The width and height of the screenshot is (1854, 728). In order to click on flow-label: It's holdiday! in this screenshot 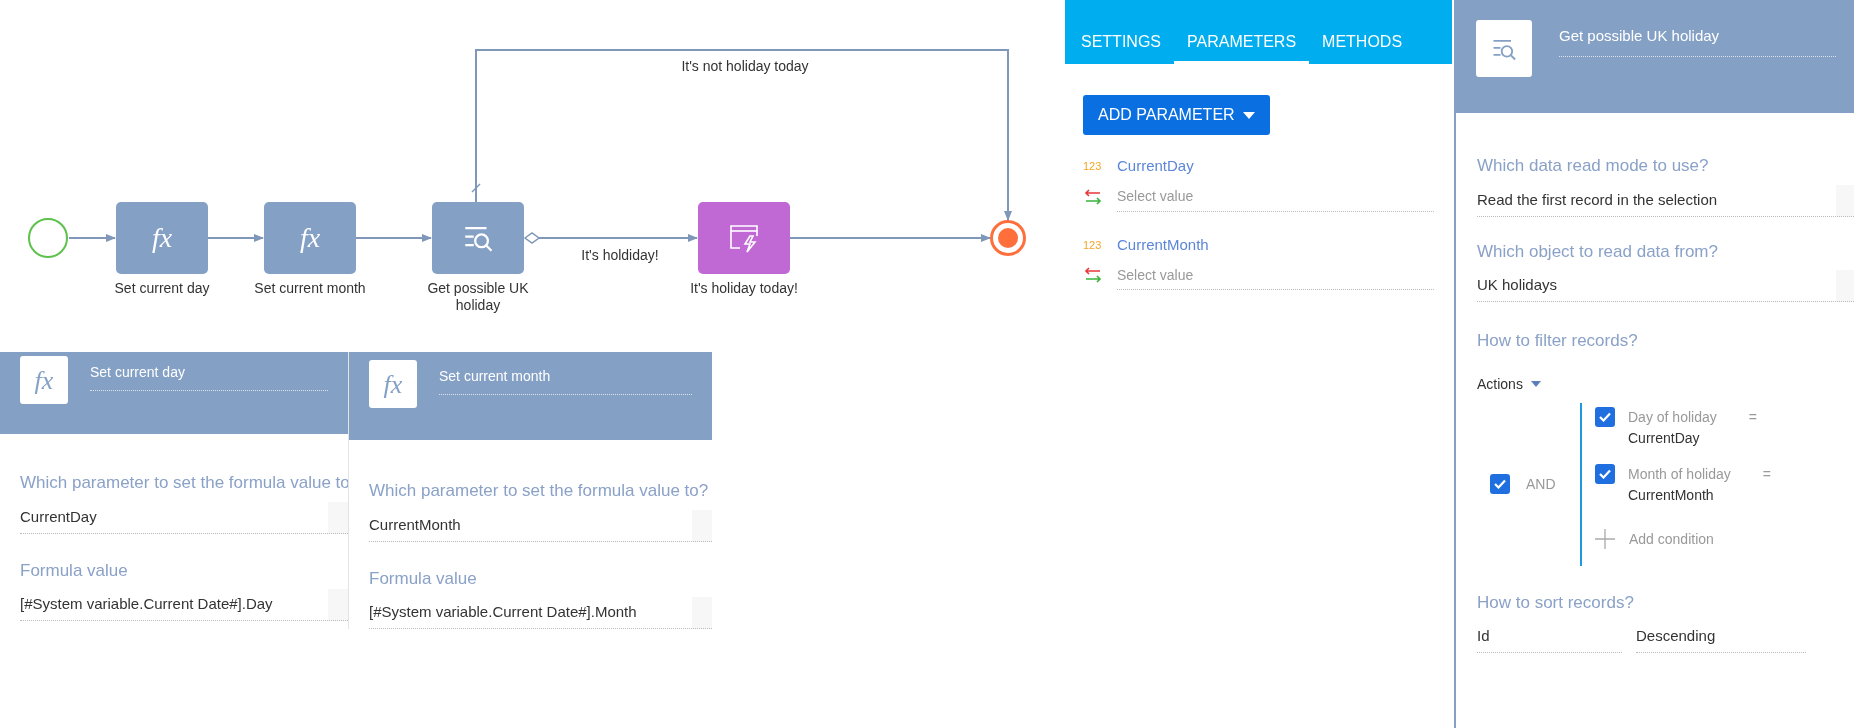, I will do `click(620, 255)`.